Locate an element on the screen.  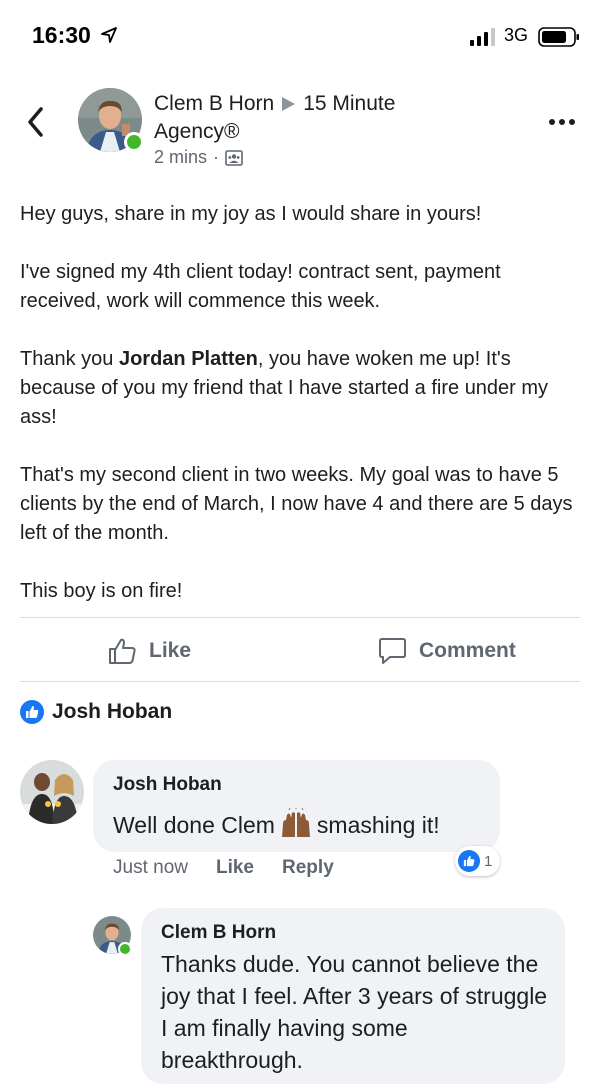
mention-link: Jordan Platten is located at coordinates (188, 359).